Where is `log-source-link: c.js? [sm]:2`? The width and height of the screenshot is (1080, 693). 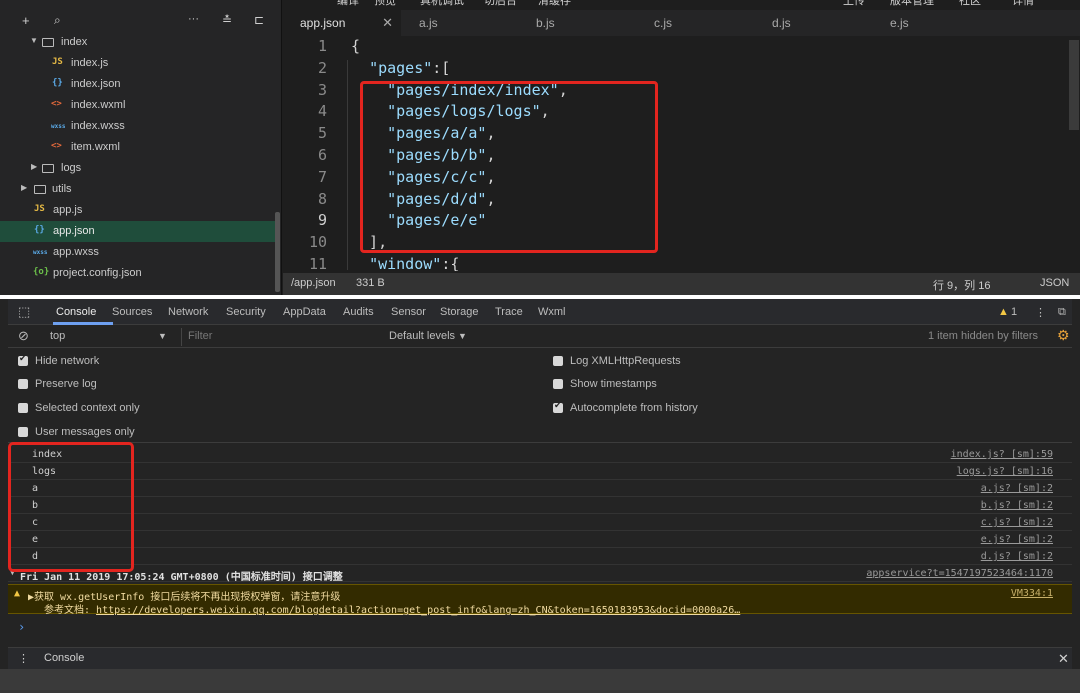 log-source-link: c.js? [sm]:2 is located at coordinates (1017, 522).